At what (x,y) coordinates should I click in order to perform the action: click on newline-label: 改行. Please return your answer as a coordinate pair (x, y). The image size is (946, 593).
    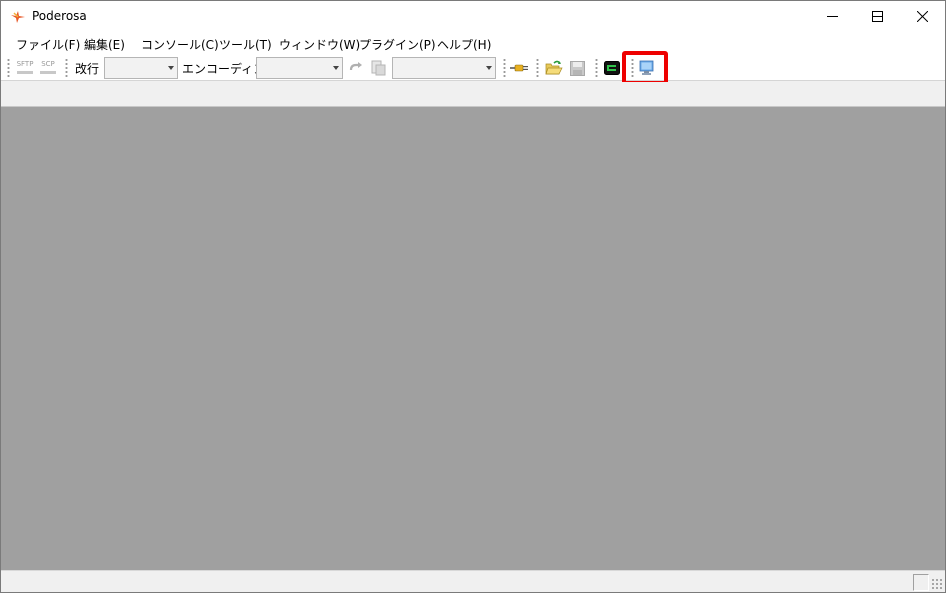
    Looking at the image, I should click on (87, 69).